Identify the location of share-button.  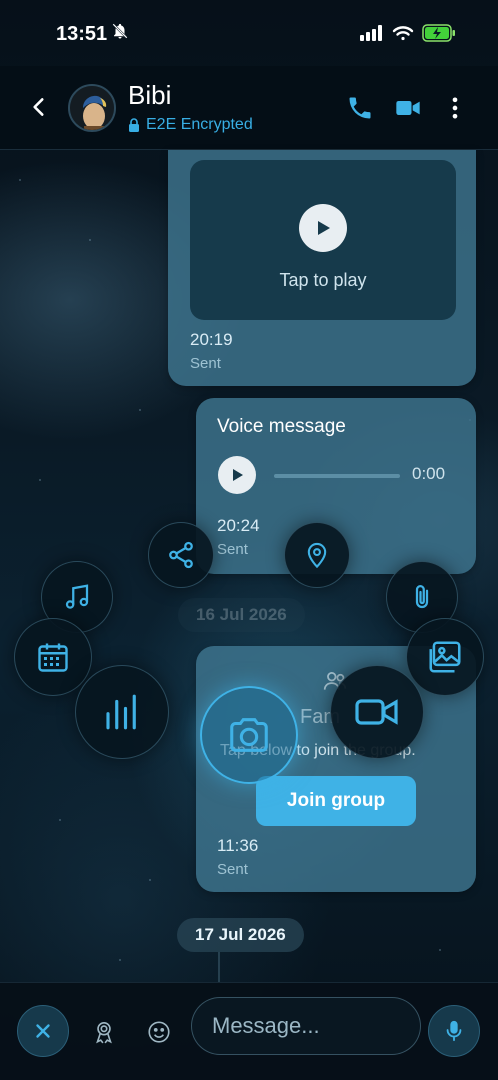
(181, 555).